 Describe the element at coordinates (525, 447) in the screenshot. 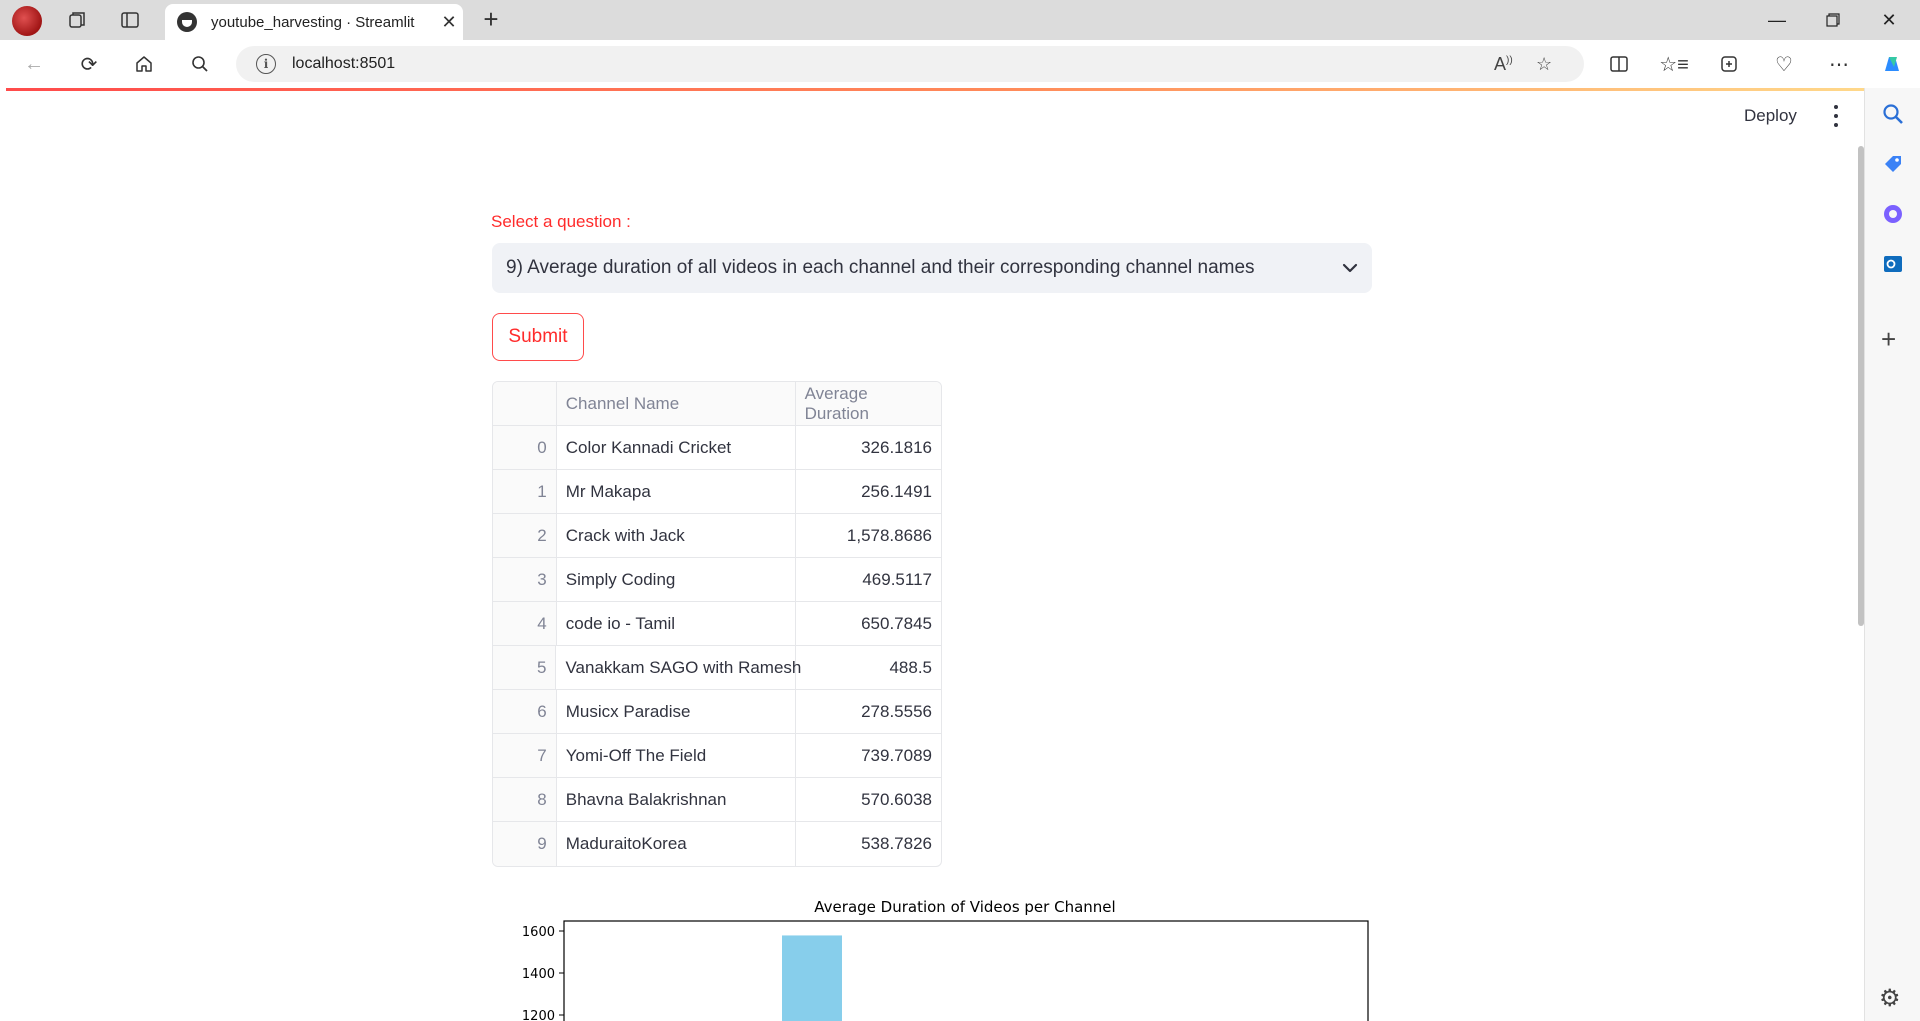

I see `row-index: 0` at that location.